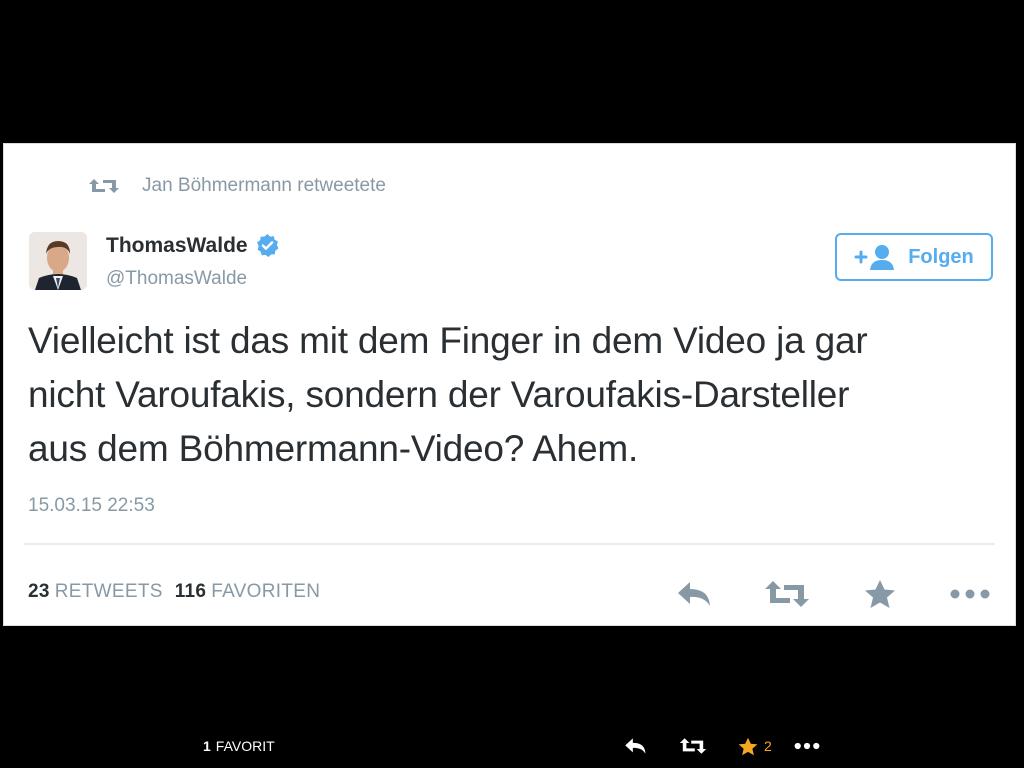  I want to click on retweets-count: 23, so click(39, 591).